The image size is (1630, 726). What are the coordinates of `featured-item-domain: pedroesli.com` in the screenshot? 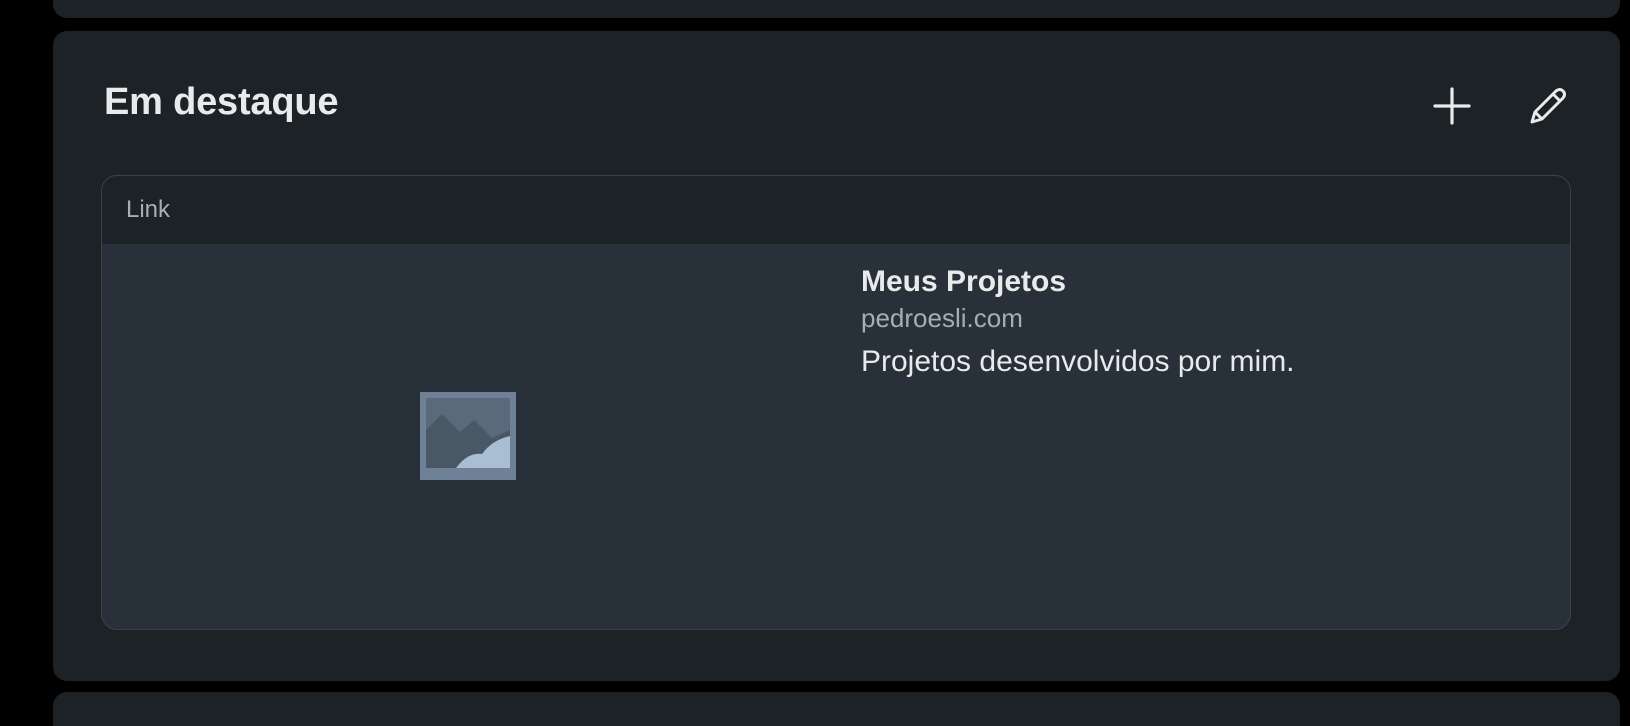 It's located at (942, 318).